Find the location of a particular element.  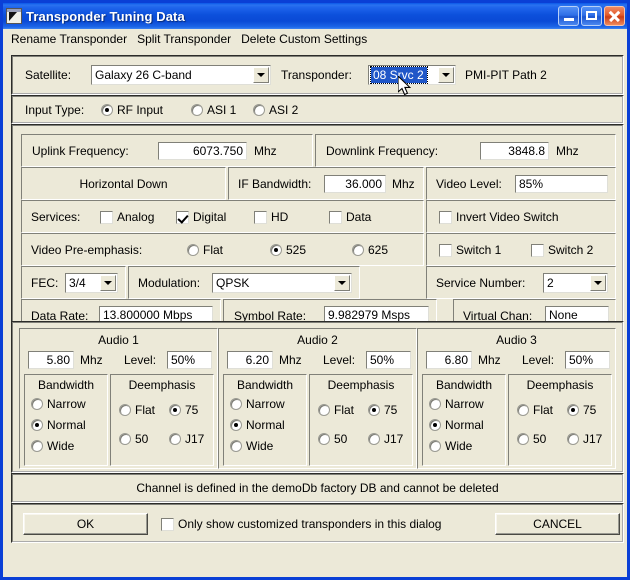

polarization-label: Horizontal Down is located at coordinates (123, 183).